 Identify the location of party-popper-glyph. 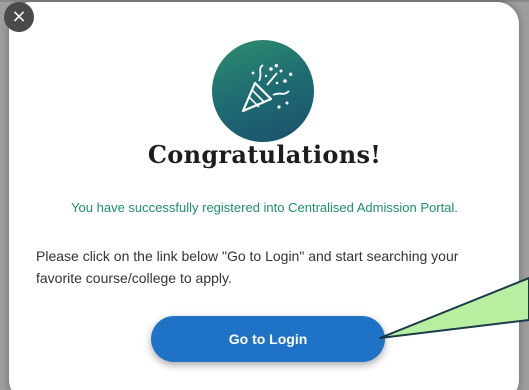
(267, 88).